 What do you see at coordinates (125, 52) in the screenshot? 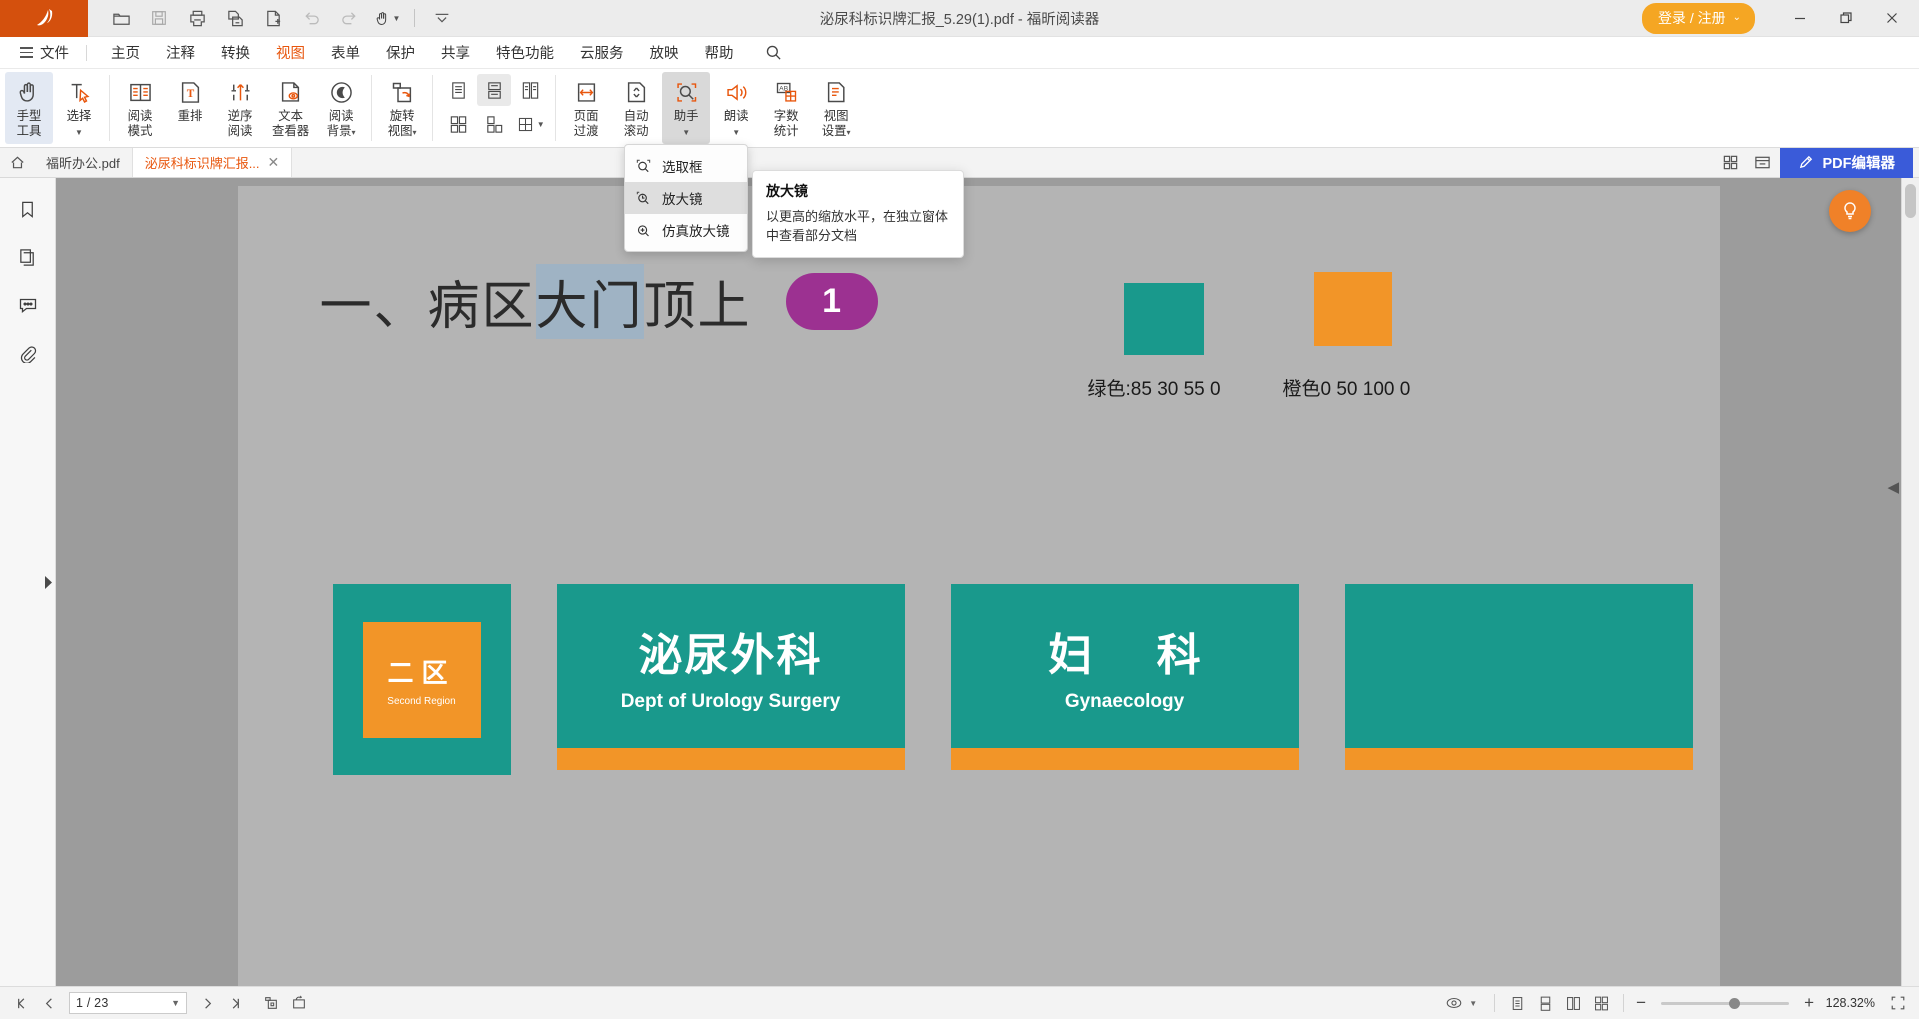
I see `menu-item-home: 主页` at bounding box center [125, 52].